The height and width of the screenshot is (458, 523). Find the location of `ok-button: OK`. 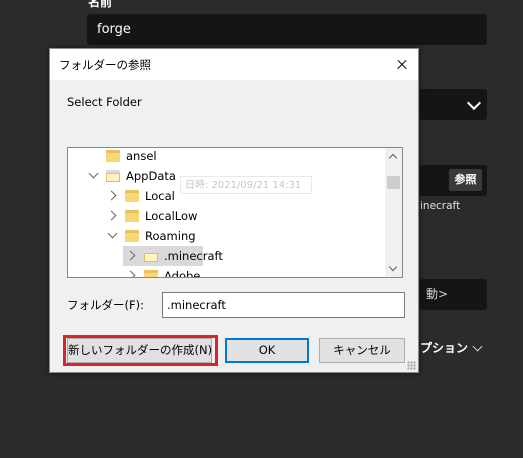

ok-button: OK is located at coordinates (267, 350).